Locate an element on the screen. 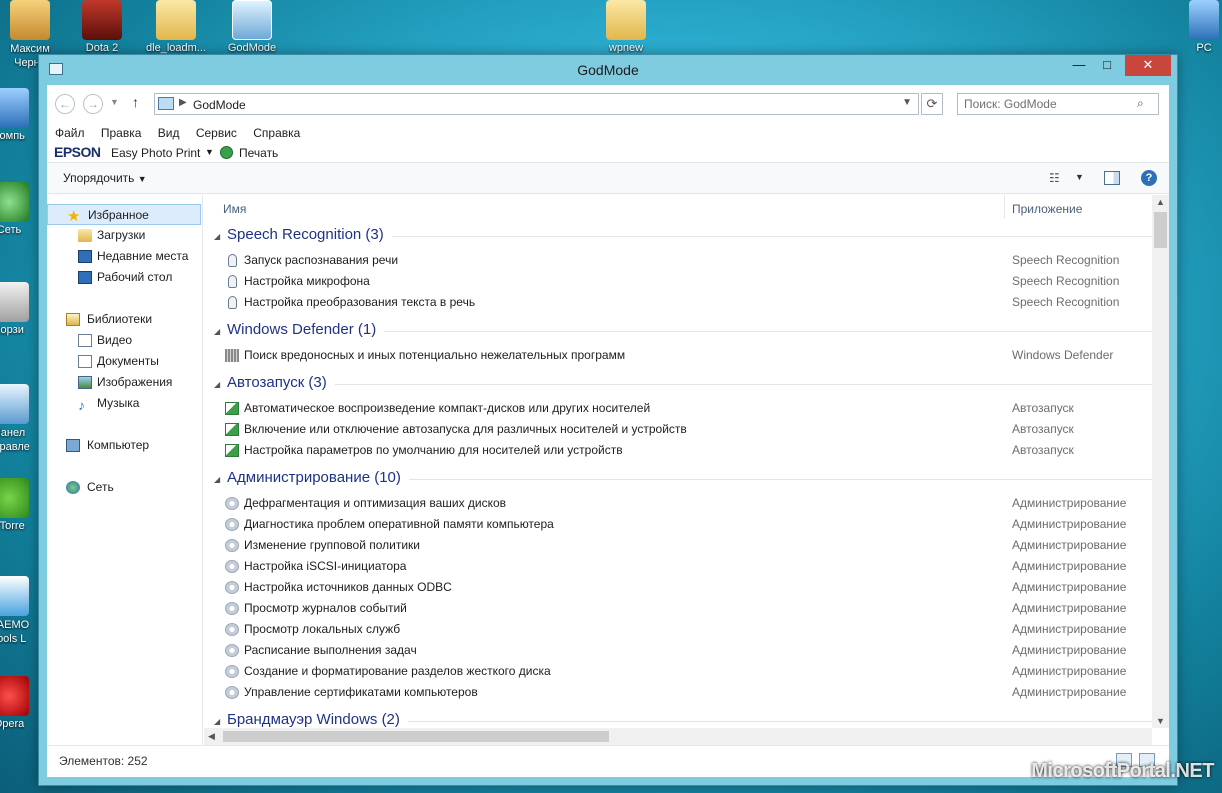  desktop-icon-opera: Opera is located at coordinates (19, 703).